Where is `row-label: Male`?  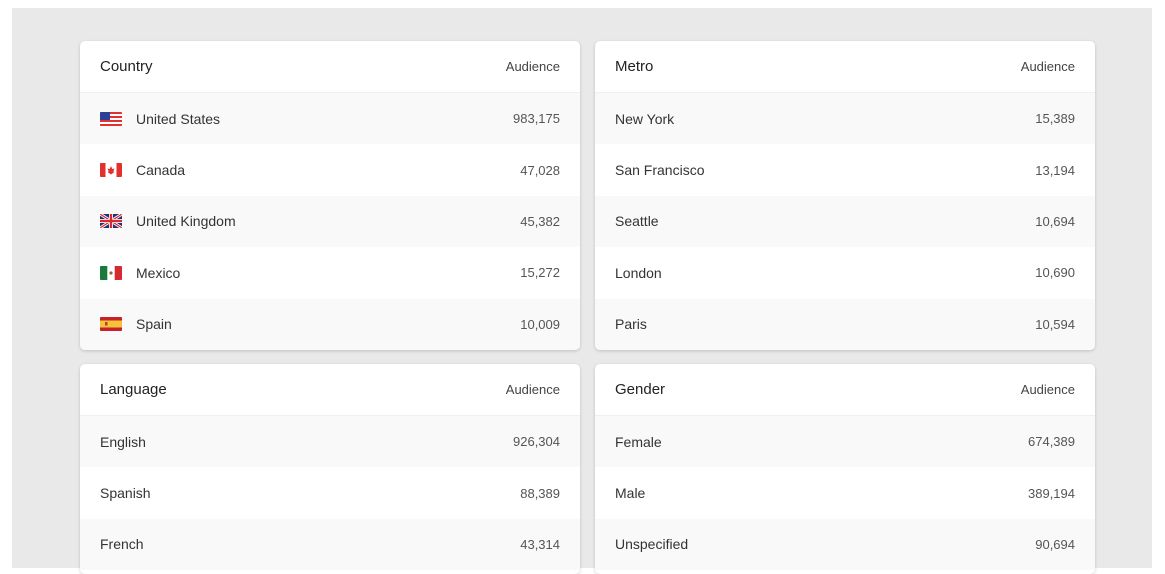
row-label: Male is located at coordinates (630, 493).